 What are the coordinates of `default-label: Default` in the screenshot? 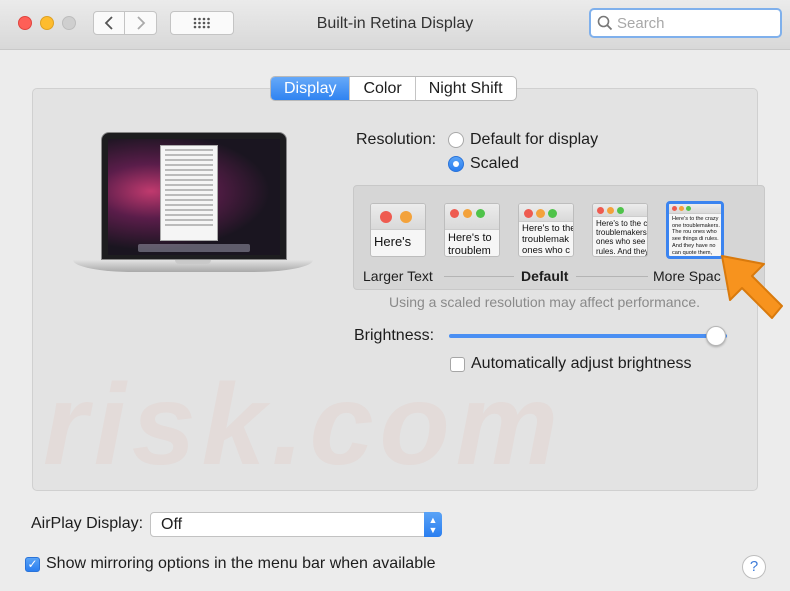 It's located at (545, 276).